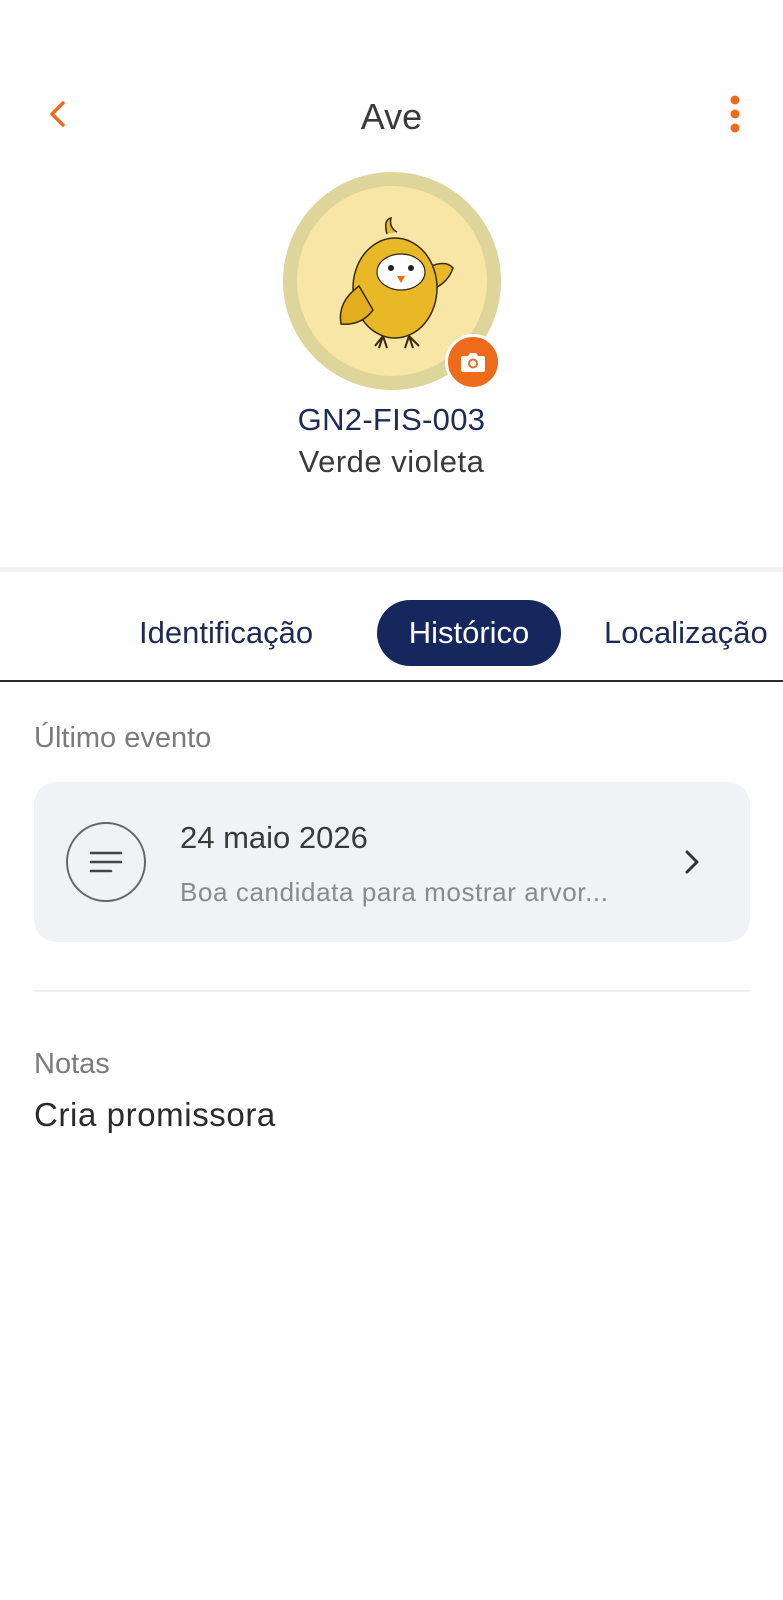 The image size is (783, 1600). What do you see at coordinates (469, 633) in the screenshot?
I see `tab-historico: Histórico` at bounding box center [469, 633].